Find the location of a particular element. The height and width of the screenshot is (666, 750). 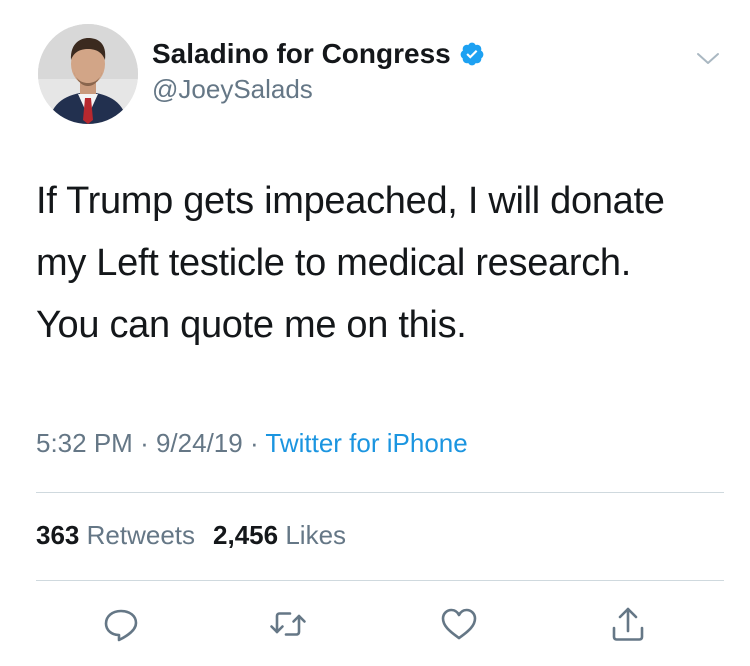

tweet-text-line: my Left testicle to medical research. is located at coordinates (334, 263).